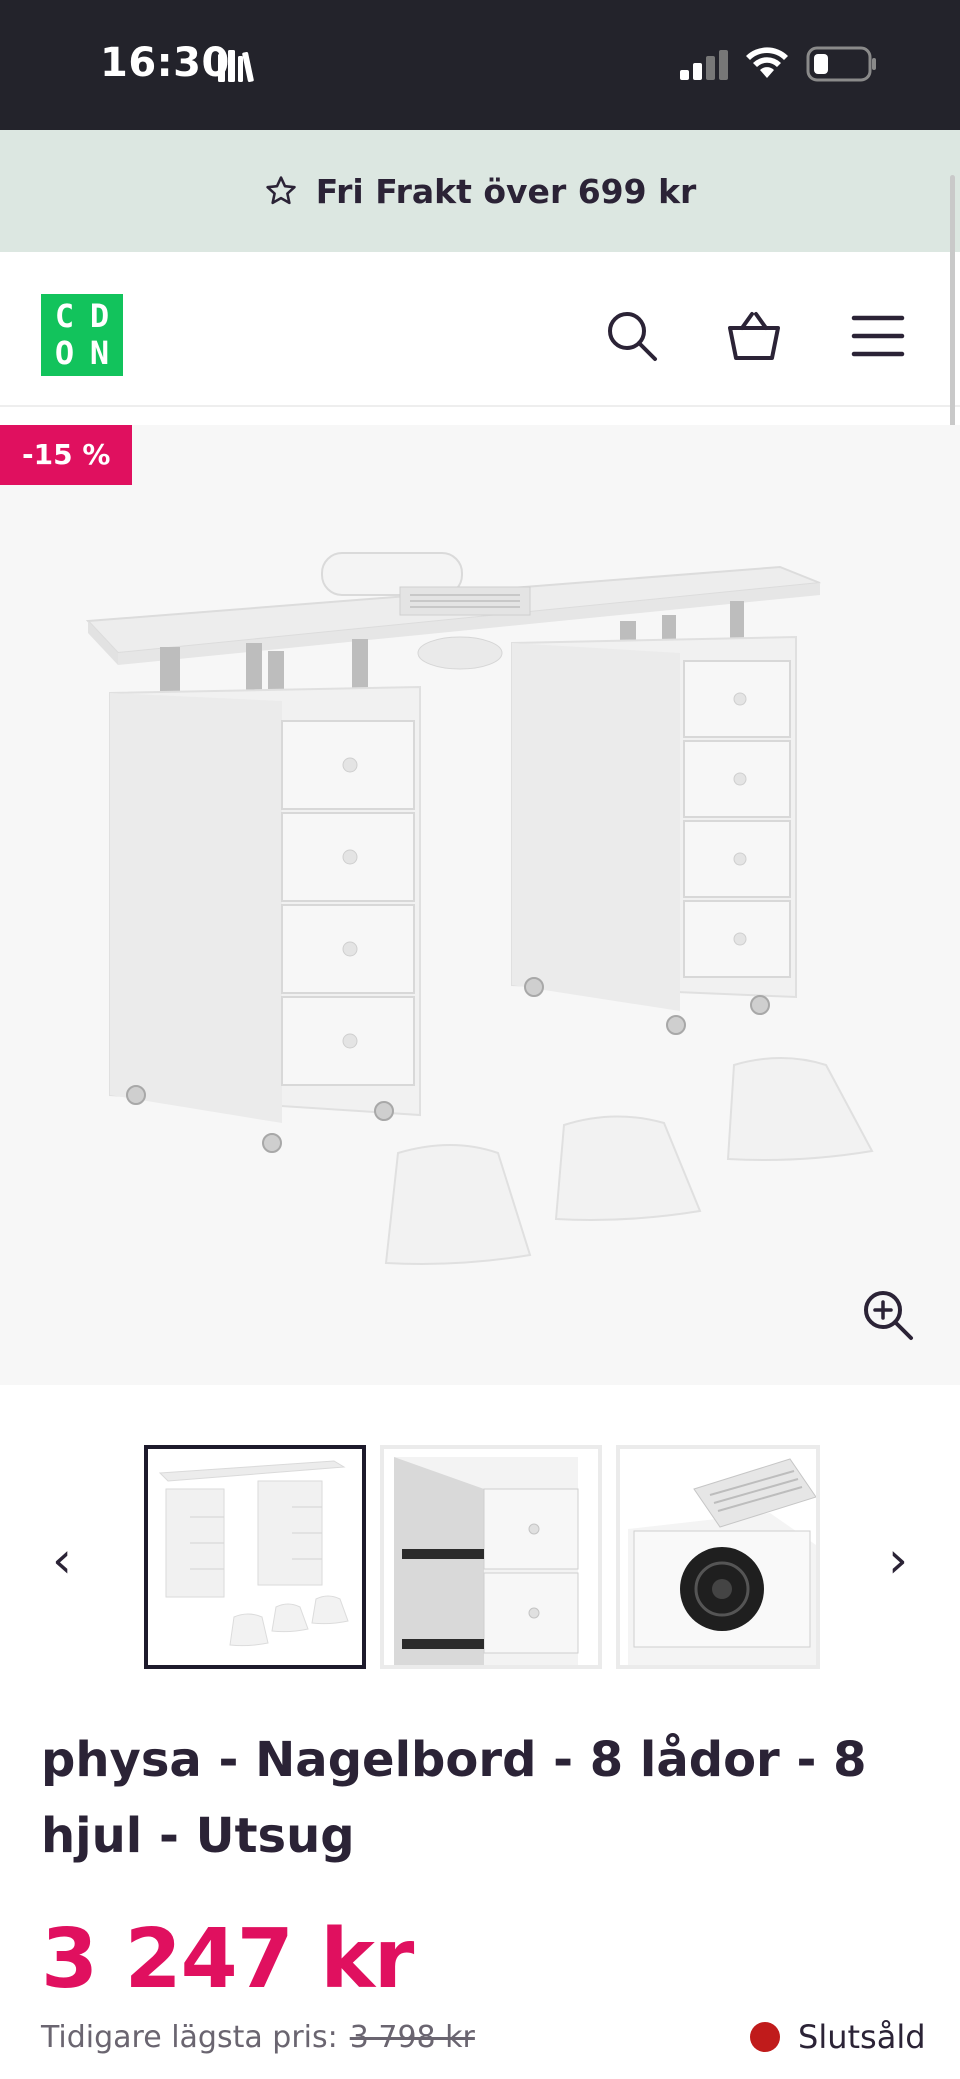 The width and height of the screenshot is (960, 2079). Describe the element at coordinates (236, 66) in the screenshot. I see `library-icon` at that location.